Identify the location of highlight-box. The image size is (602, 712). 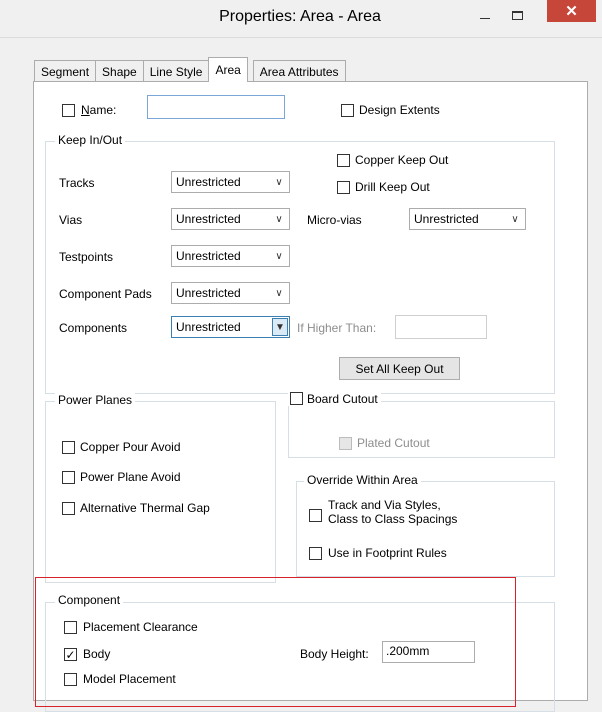
(275, 642).